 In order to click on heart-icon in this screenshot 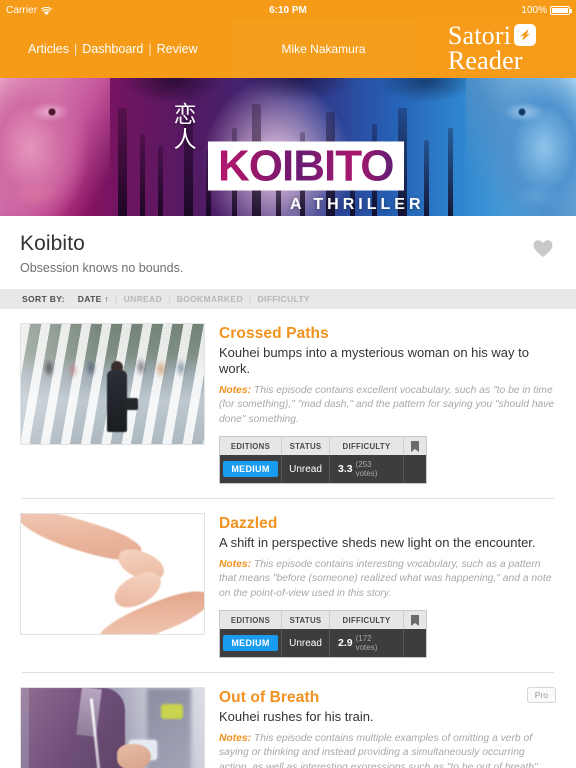, I will do `click(543, 248)`.